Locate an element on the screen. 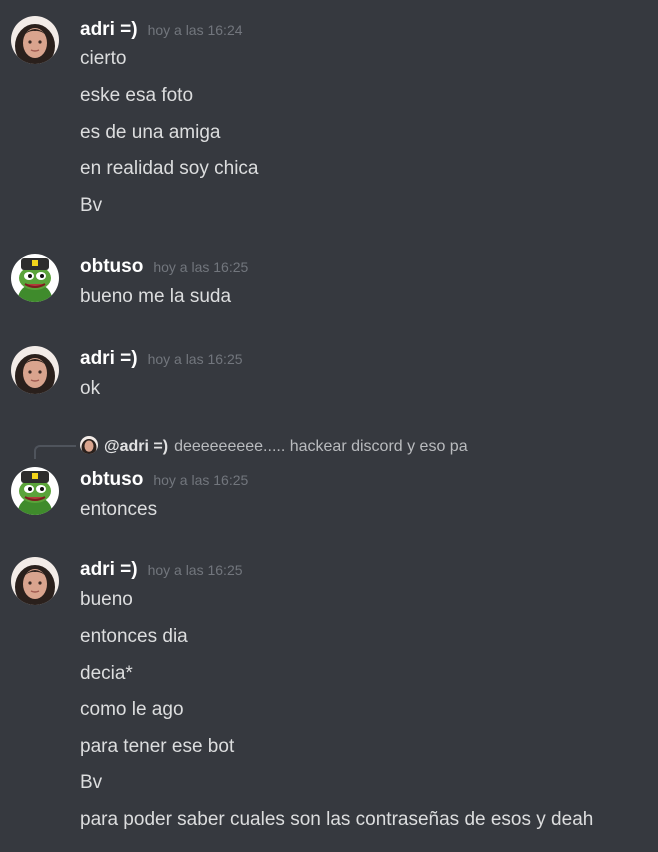 The height and width of the screenshot is (852, 658). message-line: como le ago is located at coordinates (132, 709).